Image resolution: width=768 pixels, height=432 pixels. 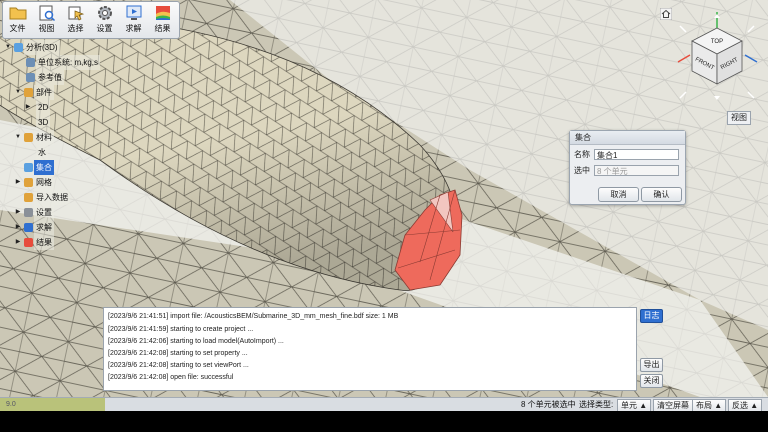 What do you see at coordinates (52, 152) in the screenshot?
I see `tree-node-water: 水` at bounding box center [52, 152].